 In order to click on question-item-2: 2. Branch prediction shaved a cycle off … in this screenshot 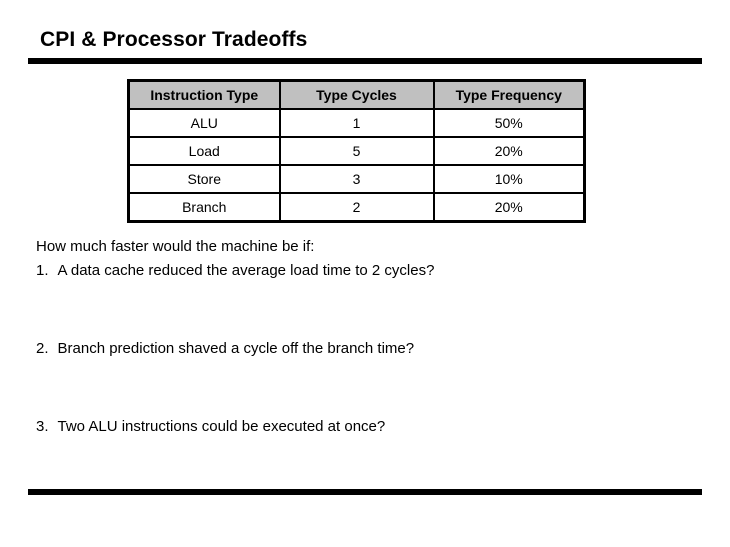, I will do `click(366, 349)`.